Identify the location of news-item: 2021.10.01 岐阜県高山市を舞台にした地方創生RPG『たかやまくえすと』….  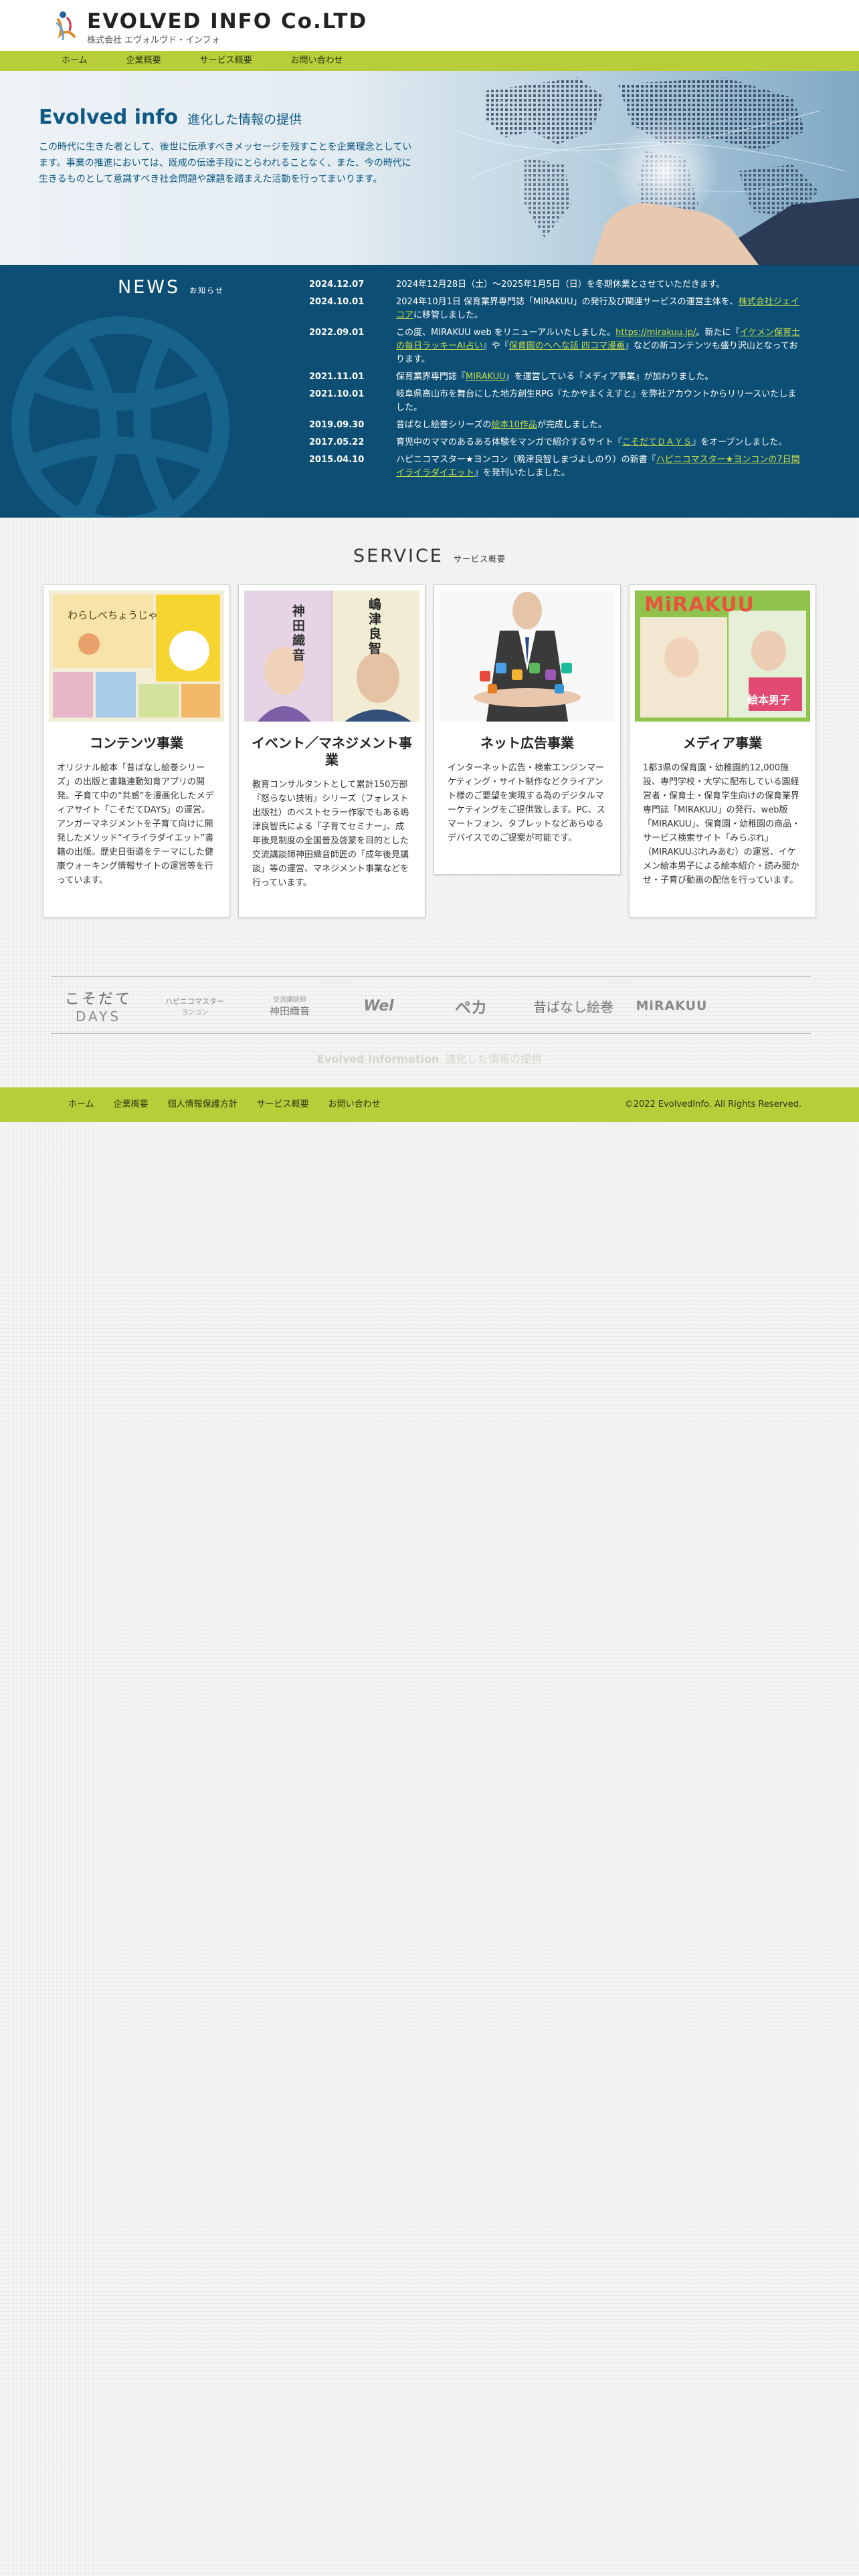
(556, 401).